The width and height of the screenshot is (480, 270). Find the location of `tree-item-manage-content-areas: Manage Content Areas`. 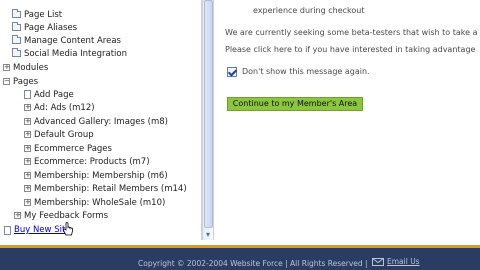

tree-item-manage-content-areas: Manage Content Areas is located at coordinates (66, 40).